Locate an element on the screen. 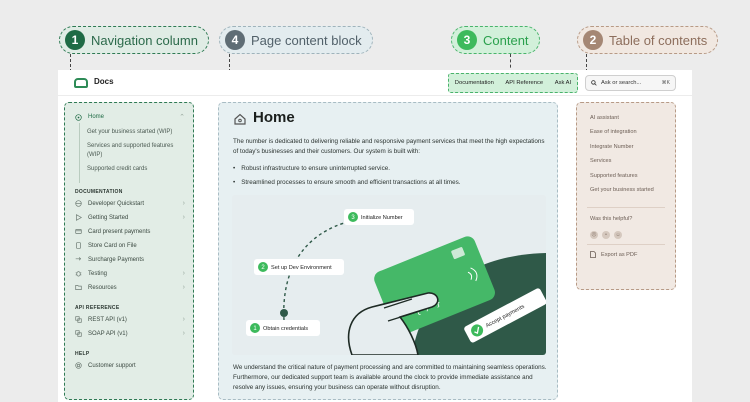 The image size is (750, 402). svg-text: Obtain credentials is located at coordinates (285, 329).